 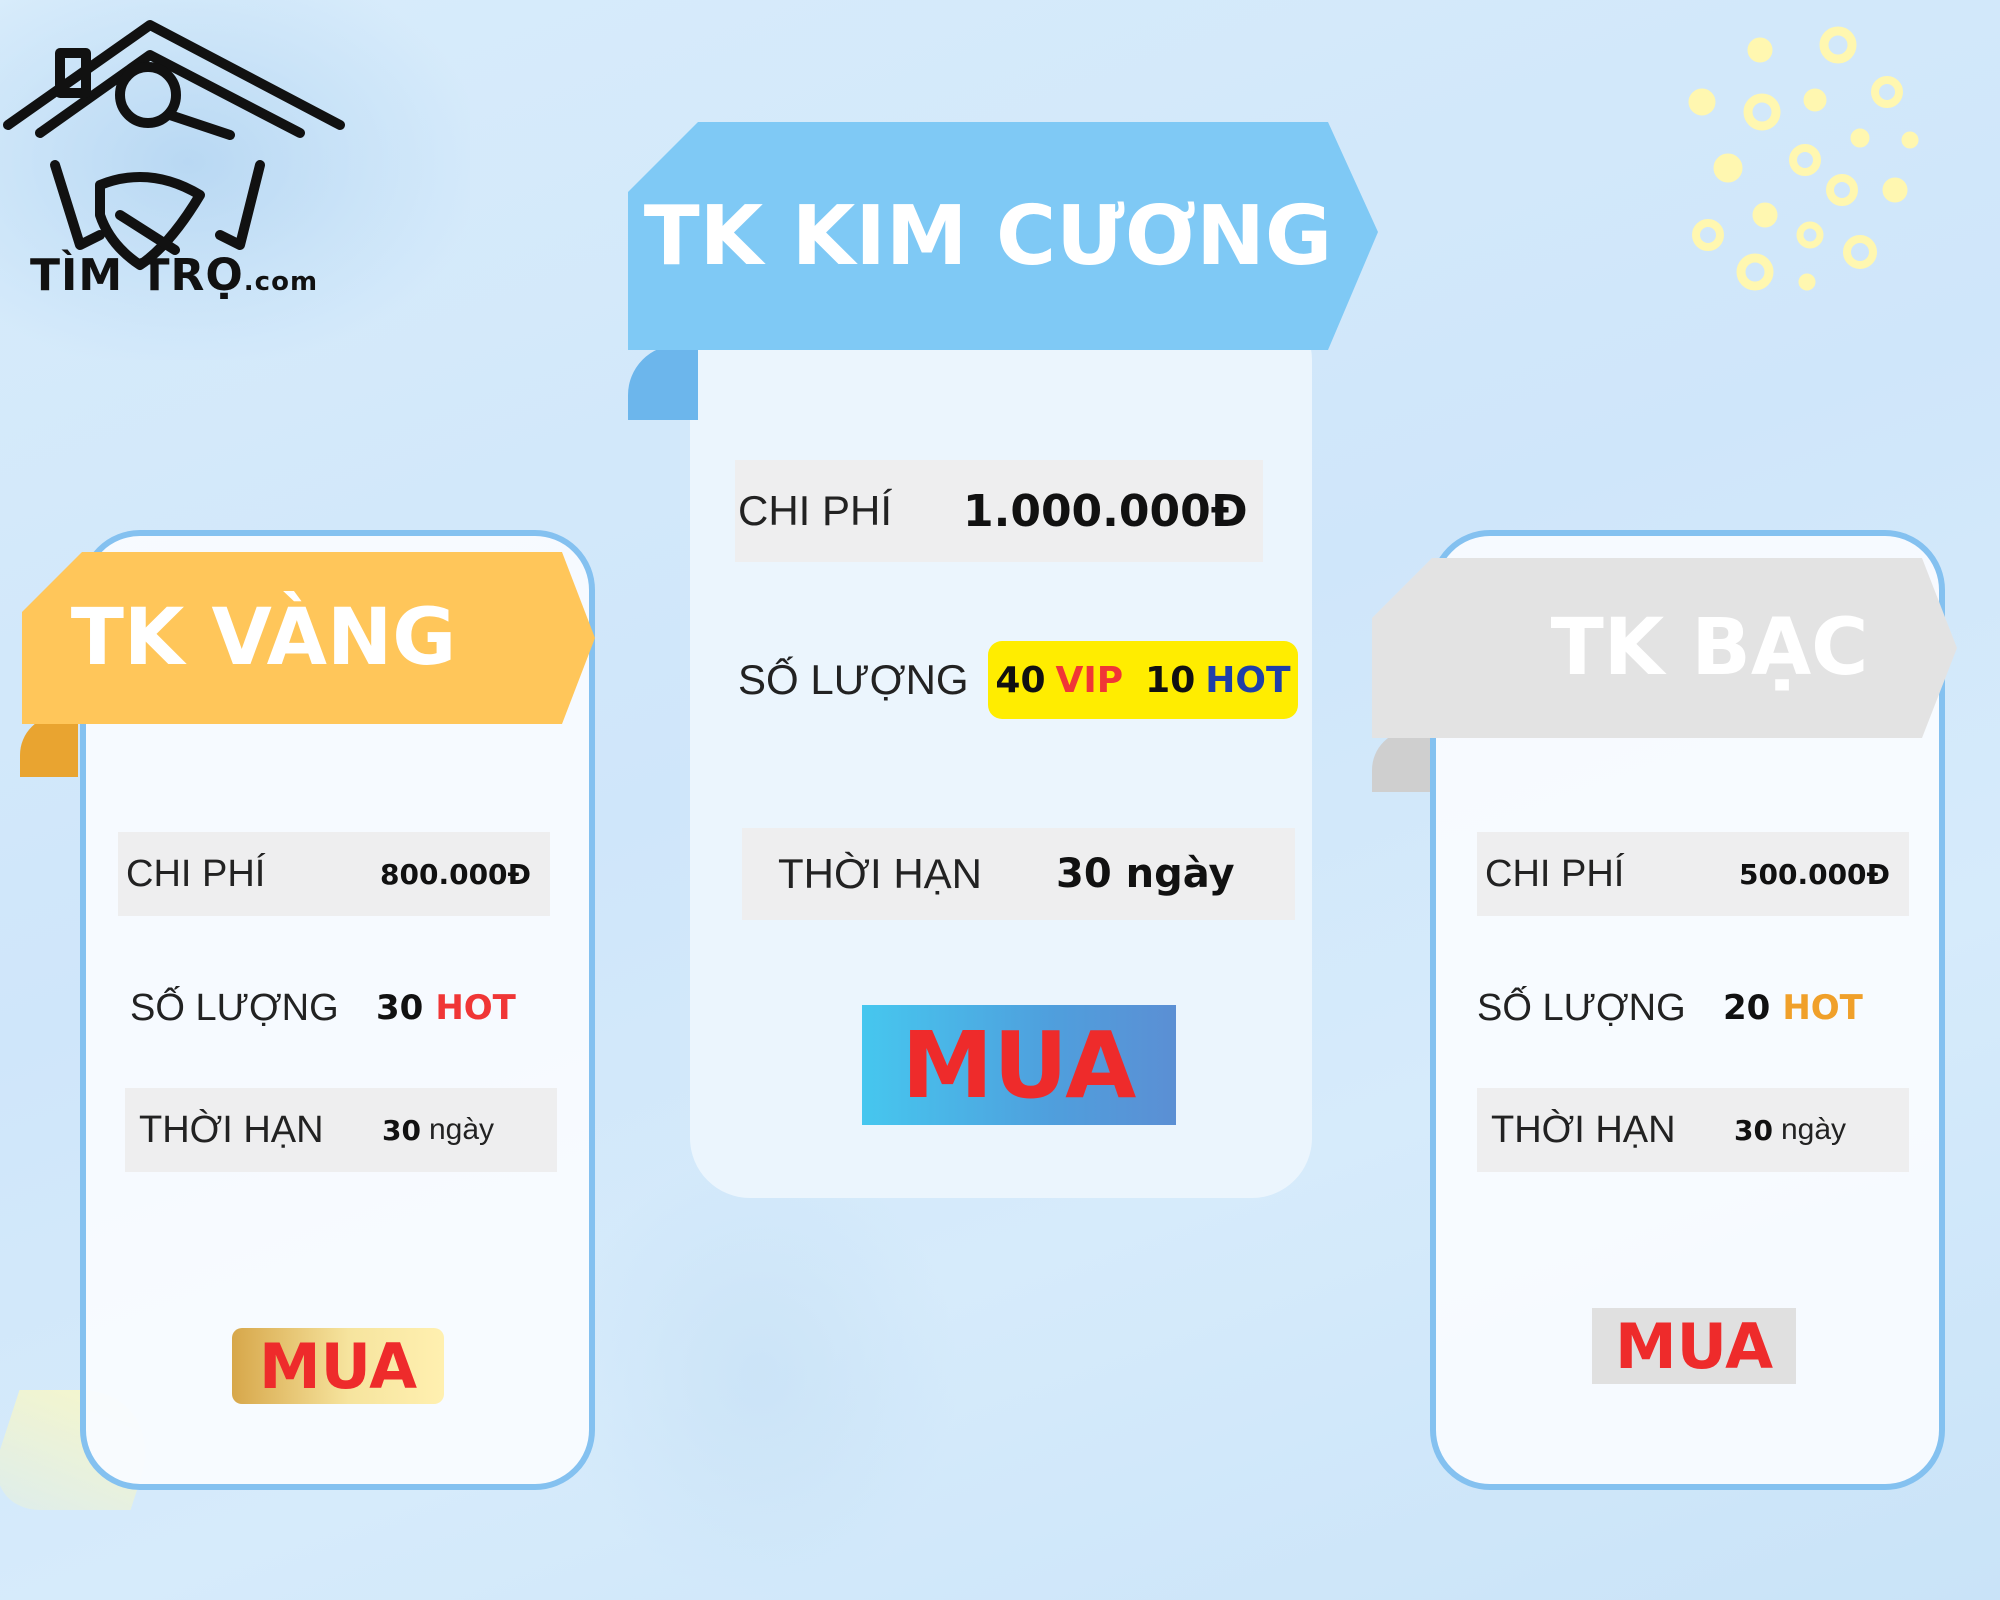 I want to click on cost-row-gold: CHI PHÍ 800.000Đ, so click(x=334, y=874).